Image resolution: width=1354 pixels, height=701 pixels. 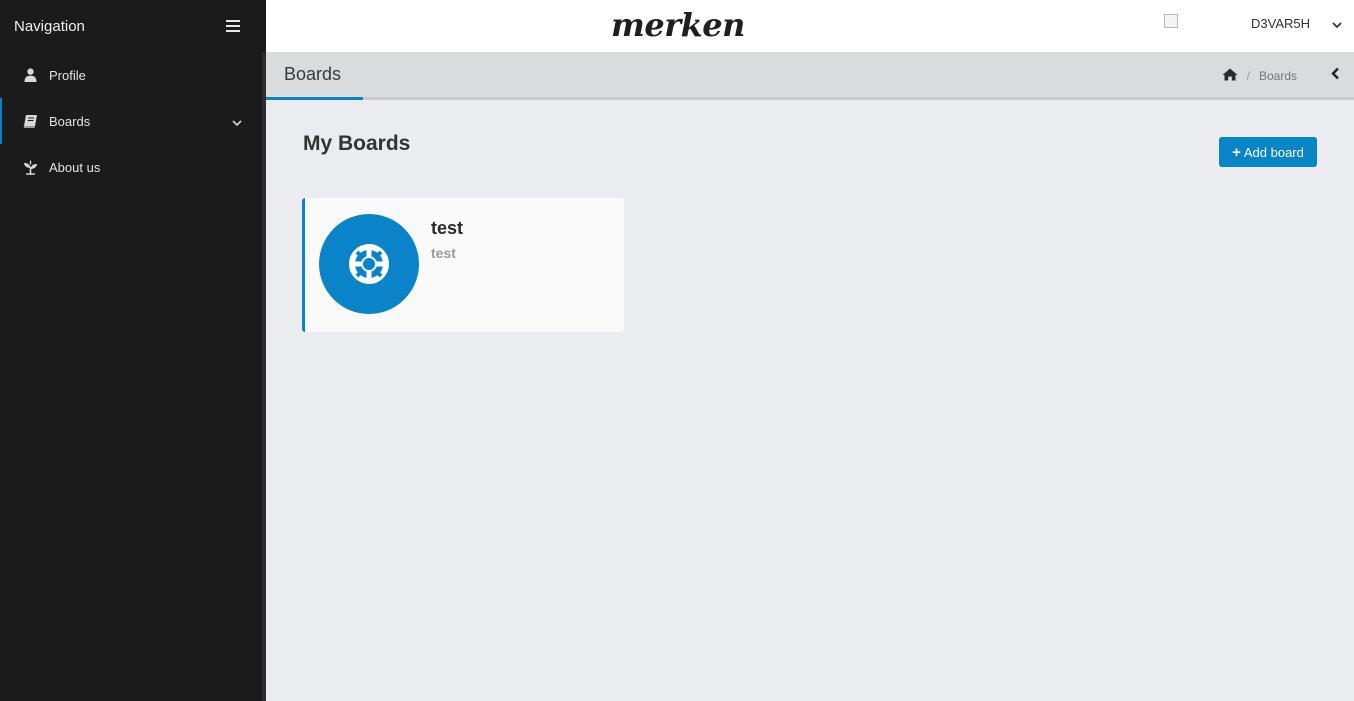 I want to click on plus-icon: +, so click(x=1236, y=152).